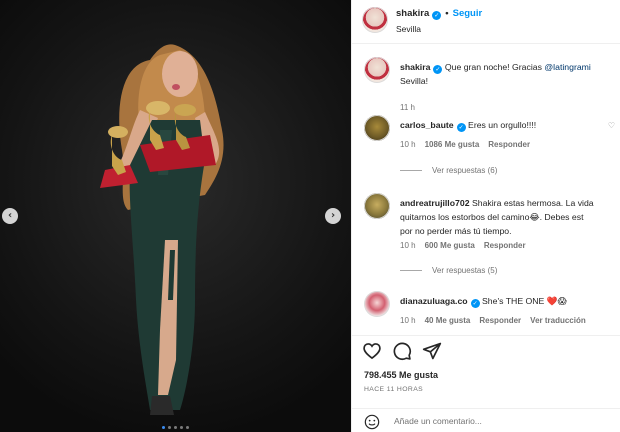 This screenshot has height=432, width=620. Describe the element at coordinates (532, 203) in the screenshot. I see `comment-body: Shakira estas hermosa. La vida` at that location.